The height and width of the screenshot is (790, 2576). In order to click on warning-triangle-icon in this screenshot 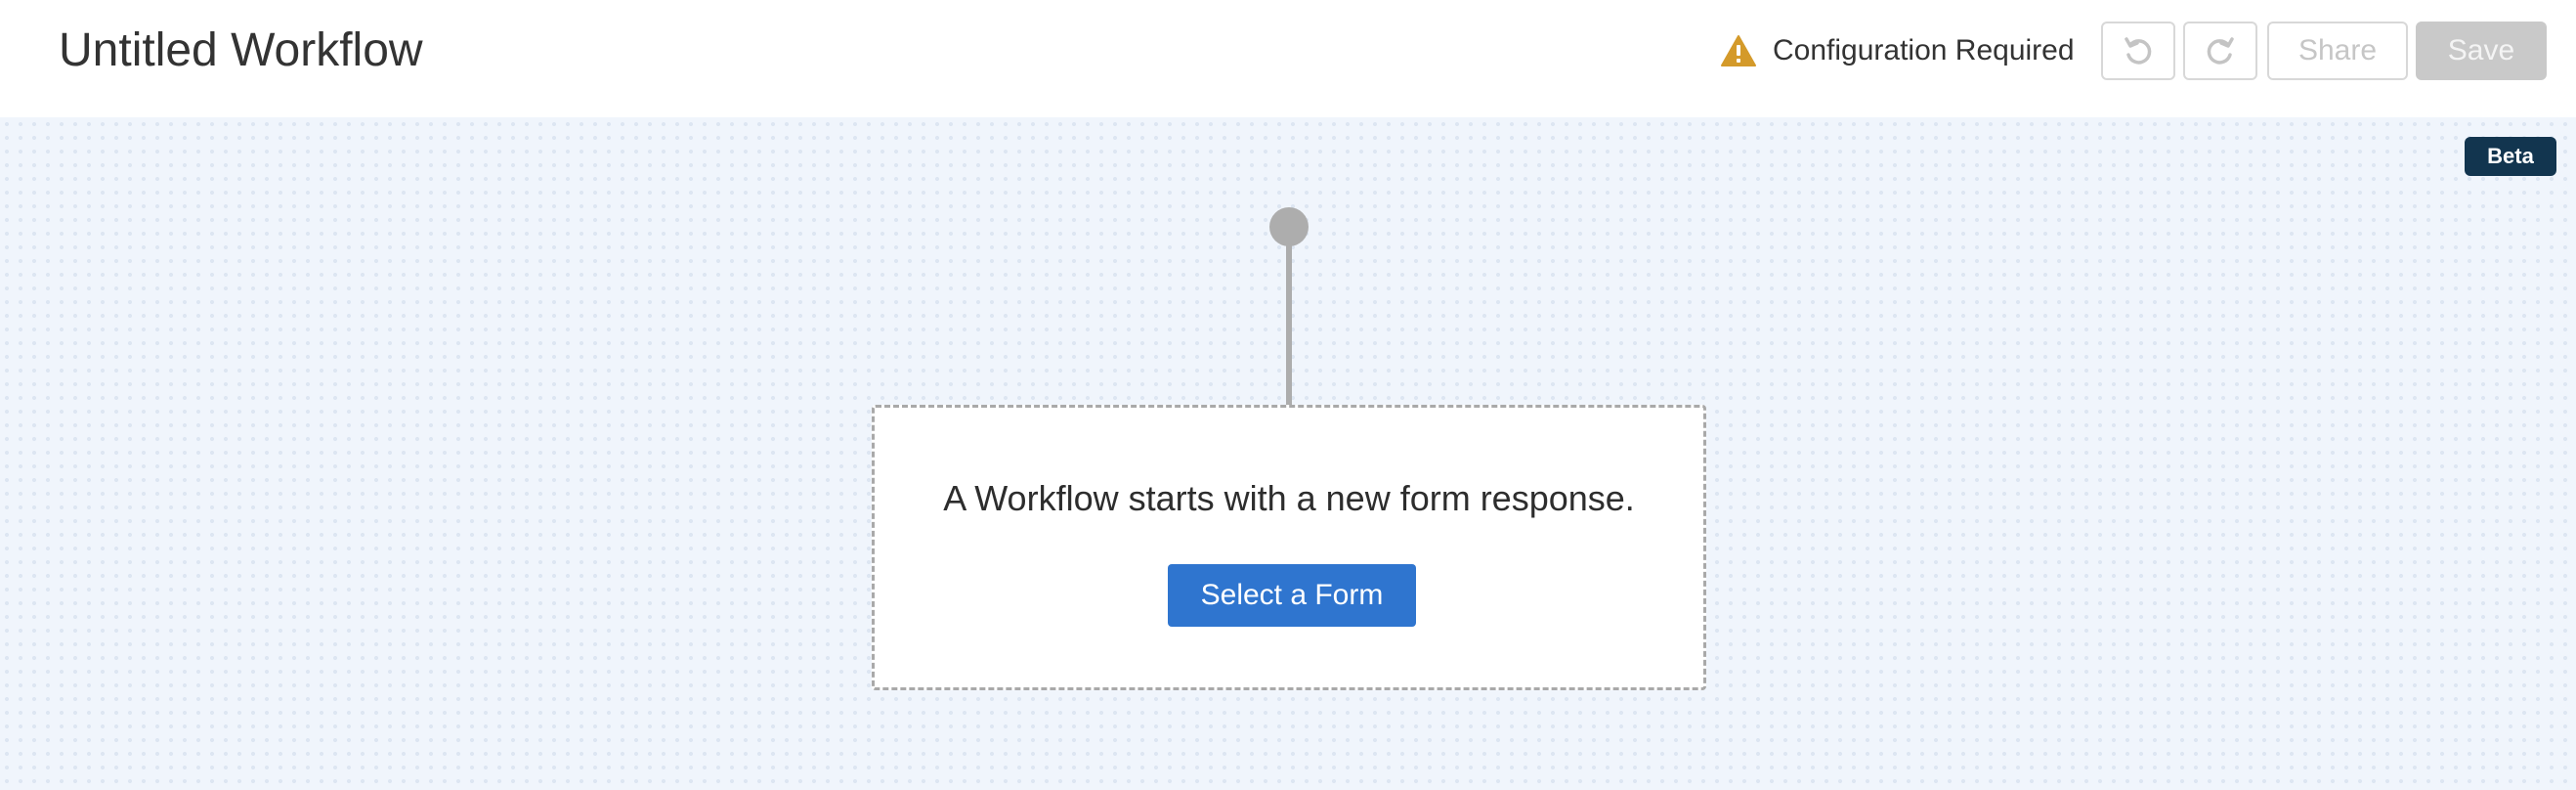, I will do `click(1739, 50)`.